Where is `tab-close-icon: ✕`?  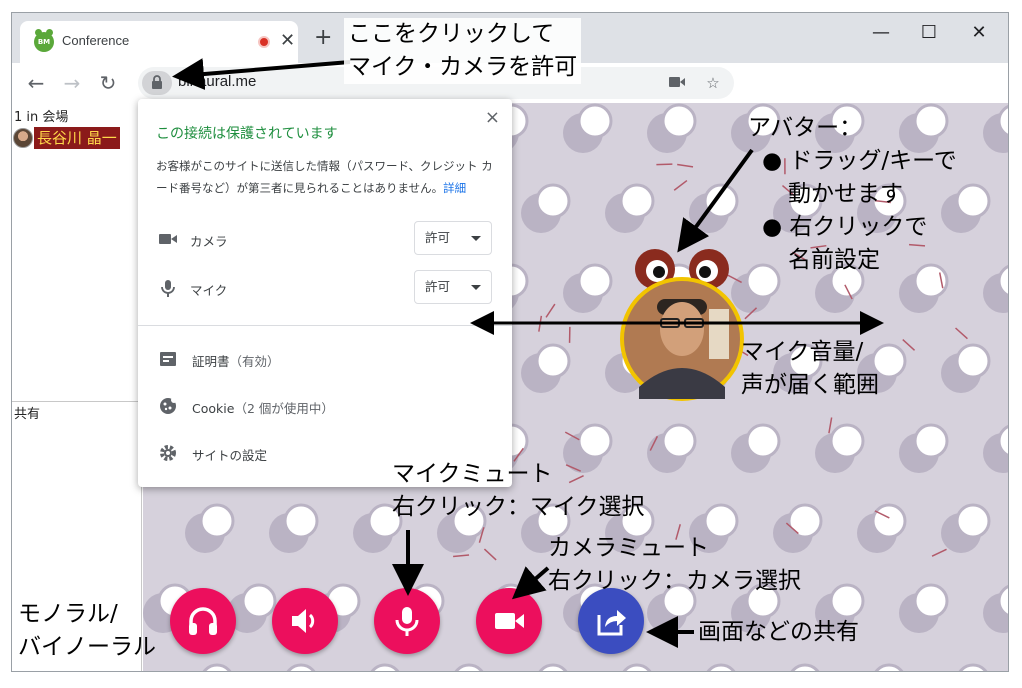 tab-close-icon: ✕ is located at coordinates (287, 40).